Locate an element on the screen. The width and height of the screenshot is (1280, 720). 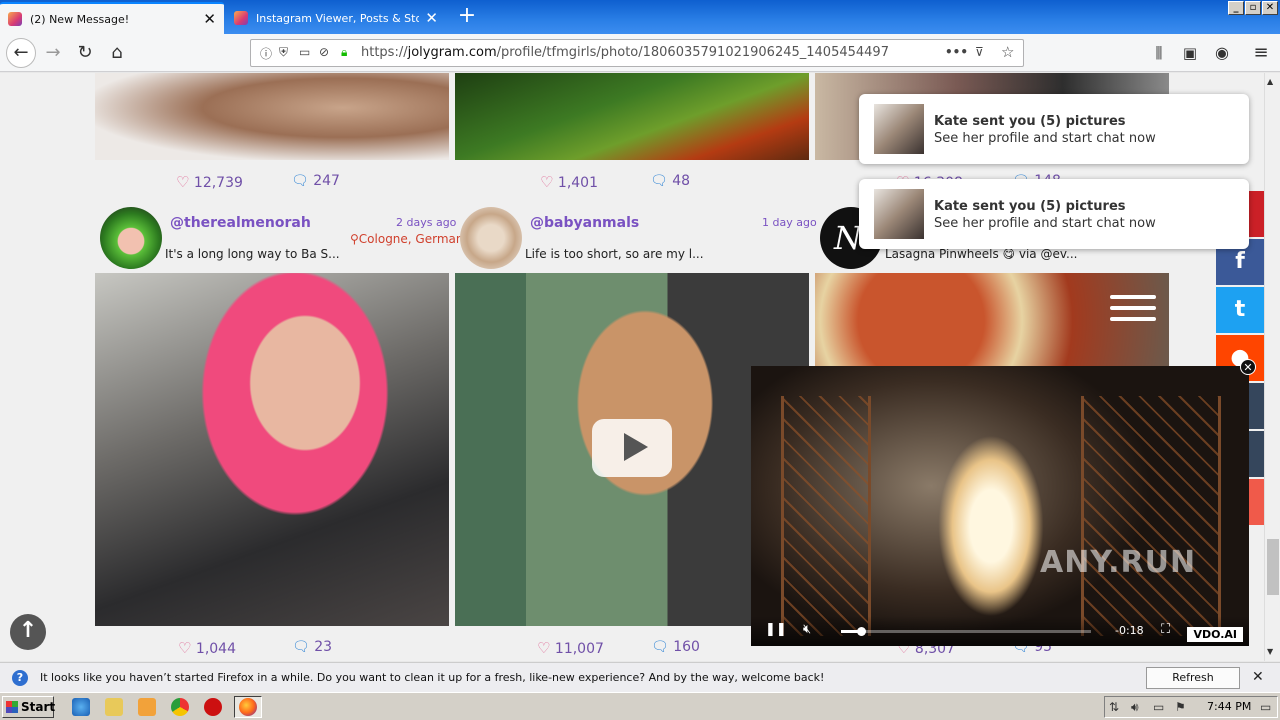
facebook-icon: f is located at coordinates (1240, 261).